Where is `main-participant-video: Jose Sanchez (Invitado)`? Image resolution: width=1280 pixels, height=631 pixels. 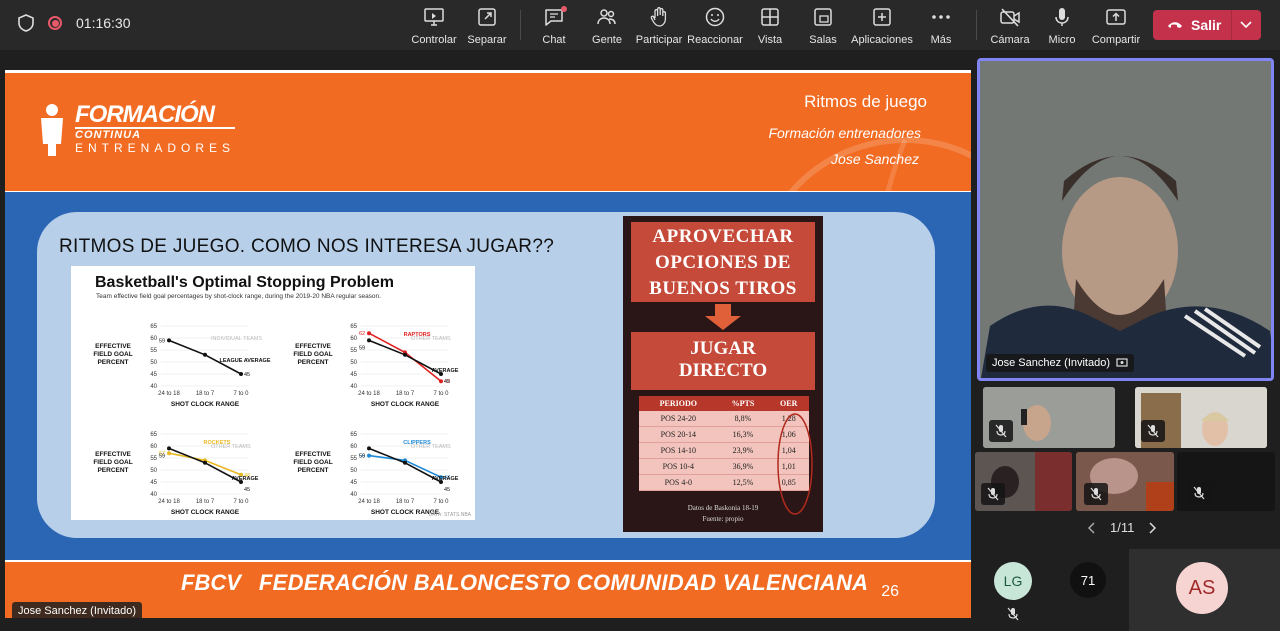 main-participant-video: Jose Sanchez (Invitado) is located at coordinates (1125, 219).